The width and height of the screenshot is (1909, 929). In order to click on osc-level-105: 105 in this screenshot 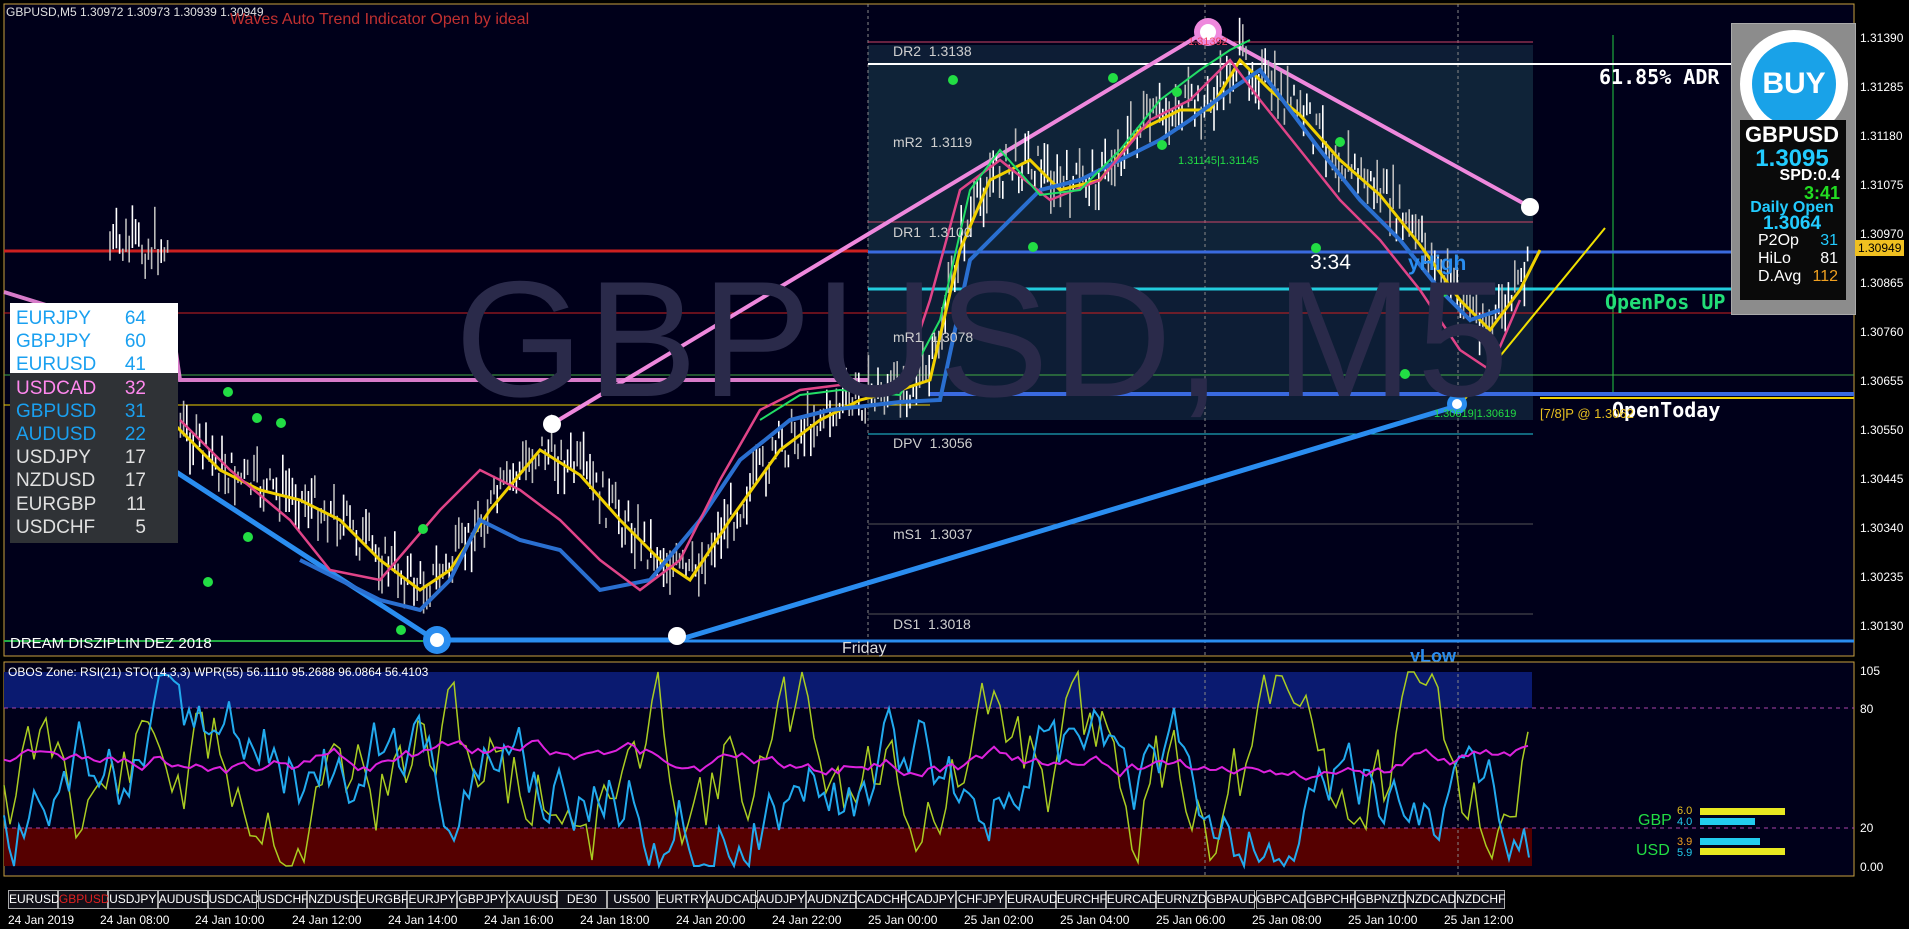, I will do `click(1870, 671)`.